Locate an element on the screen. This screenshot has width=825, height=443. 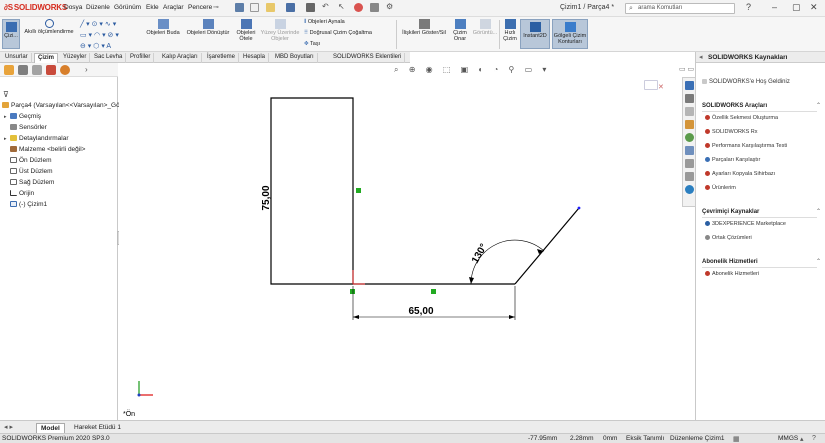
line-tools-row: ╱ ▾ ⊙ ▾ ∿ ▾ is located at coordinates (98, 24).